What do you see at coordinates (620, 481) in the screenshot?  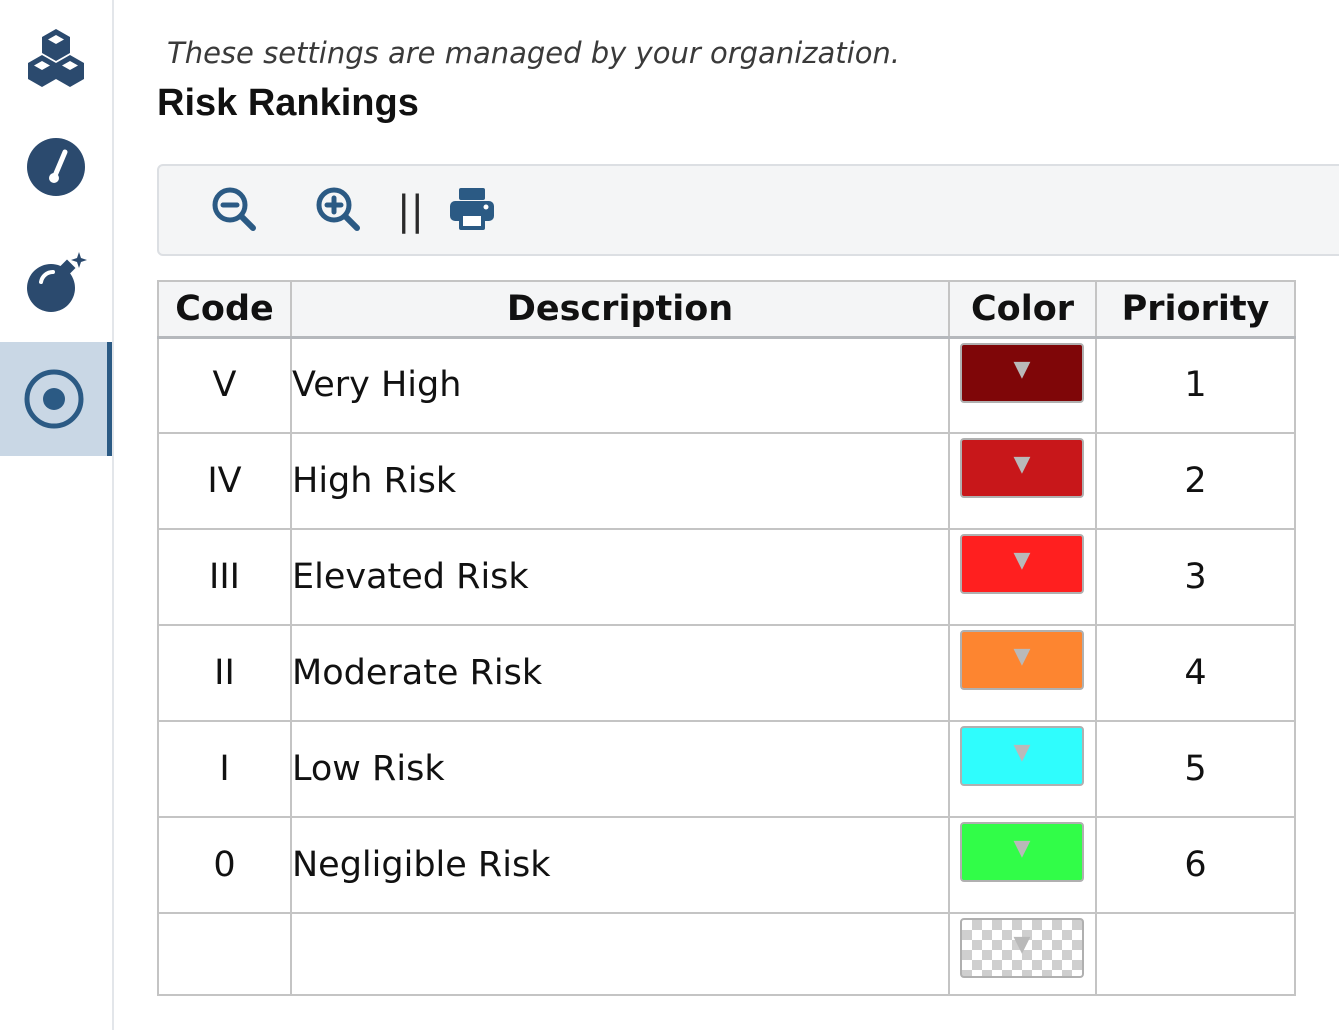 I see `cell-description: High Risk` at bounding box center [620, 481].